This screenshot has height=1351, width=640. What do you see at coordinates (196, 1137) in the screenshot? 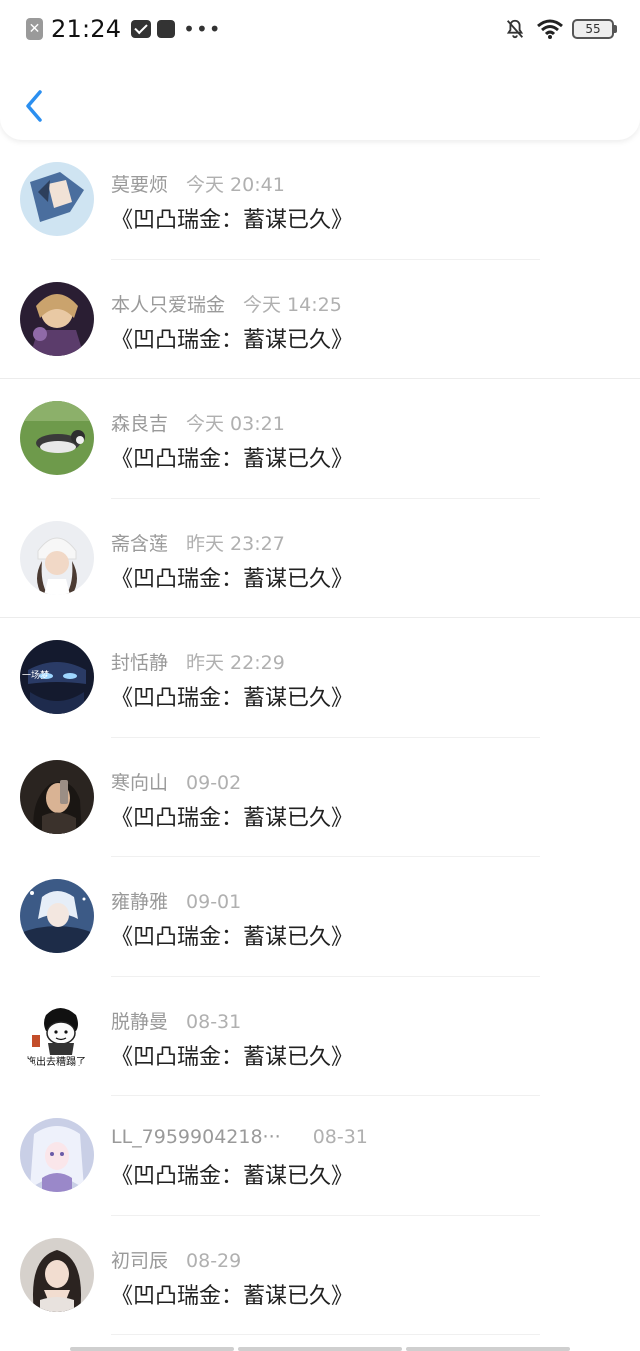
I see `user-name: LL_7959904218···` at bounding box center [196, 1137].